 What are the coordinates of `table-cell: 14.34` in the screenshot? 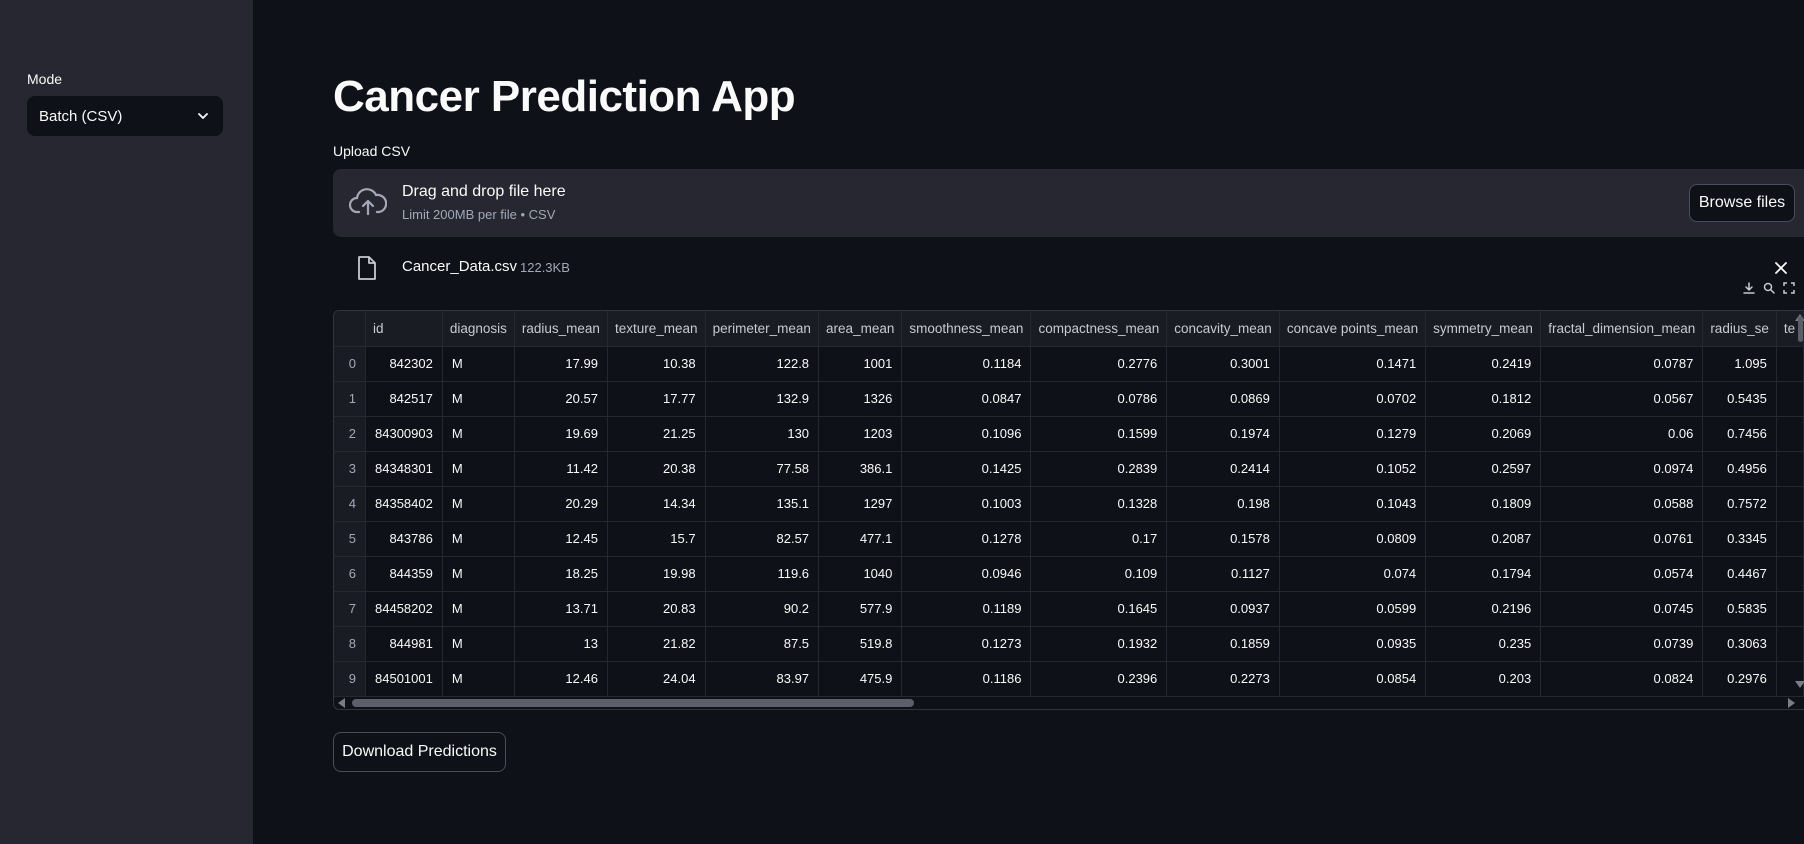 It's located at (656, 504).